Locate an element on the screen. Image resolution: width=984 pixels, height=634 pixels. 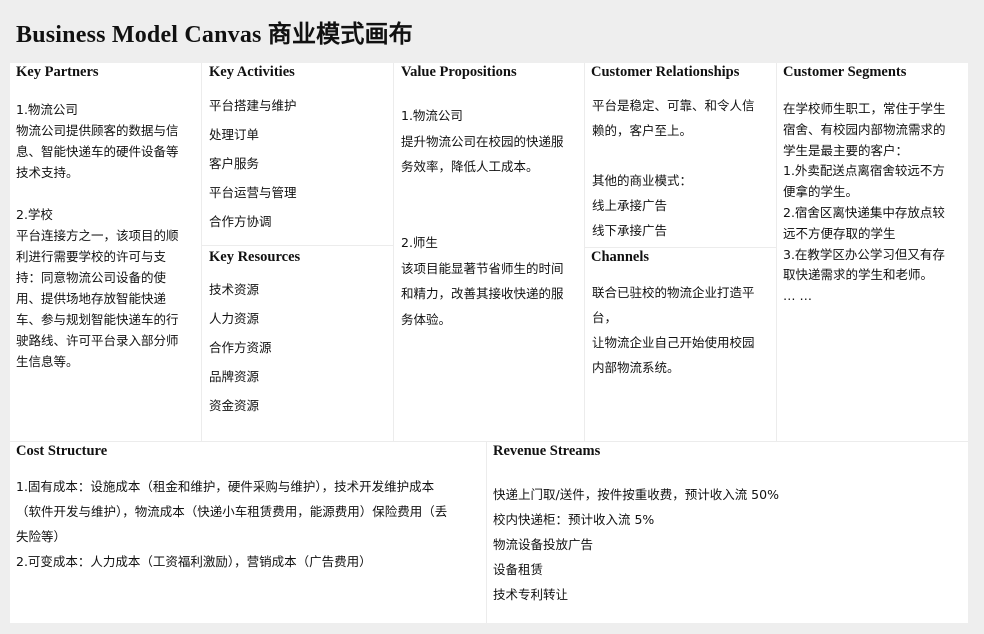
text-line: 该项目能显著节省师生的时间 is located at coordinates (482, 268).